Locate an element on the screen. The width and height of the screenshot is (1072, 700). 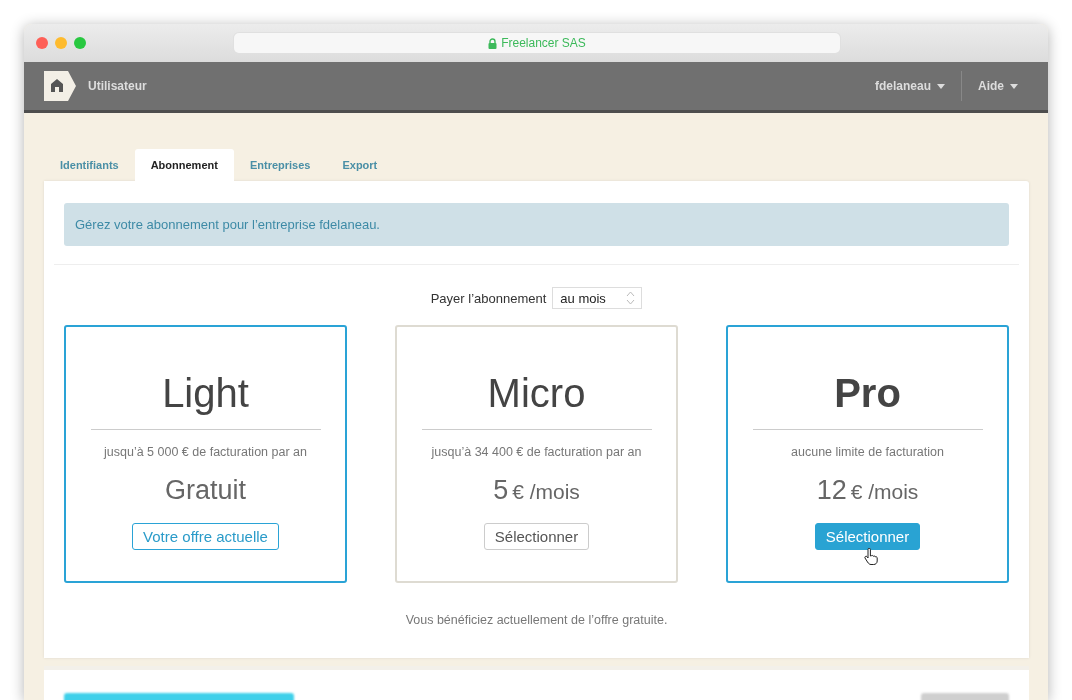
plan-price: 5 is located at coordinates (501, 490).